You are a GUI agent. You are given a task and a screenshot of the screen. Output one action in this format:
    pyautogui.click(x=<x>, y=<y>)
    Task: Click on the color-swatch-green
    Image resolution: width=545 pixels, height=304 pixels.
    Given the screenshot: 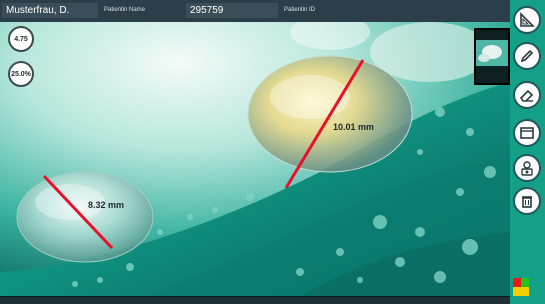 What is the action you would take?
    pyautogui.click(x=525, y=282)
    